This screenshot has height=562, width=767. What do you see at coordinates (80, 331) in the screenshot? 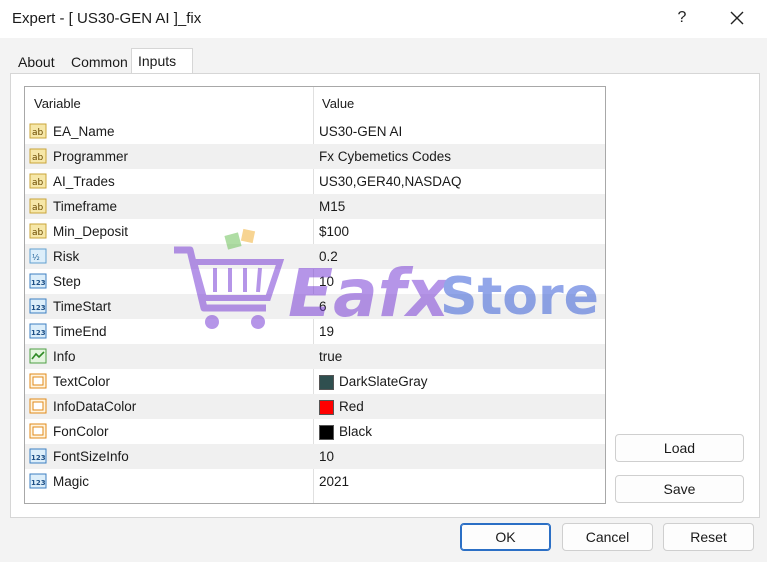
I see `variable-name: TimeEnd` at bounding box center [80, 331].